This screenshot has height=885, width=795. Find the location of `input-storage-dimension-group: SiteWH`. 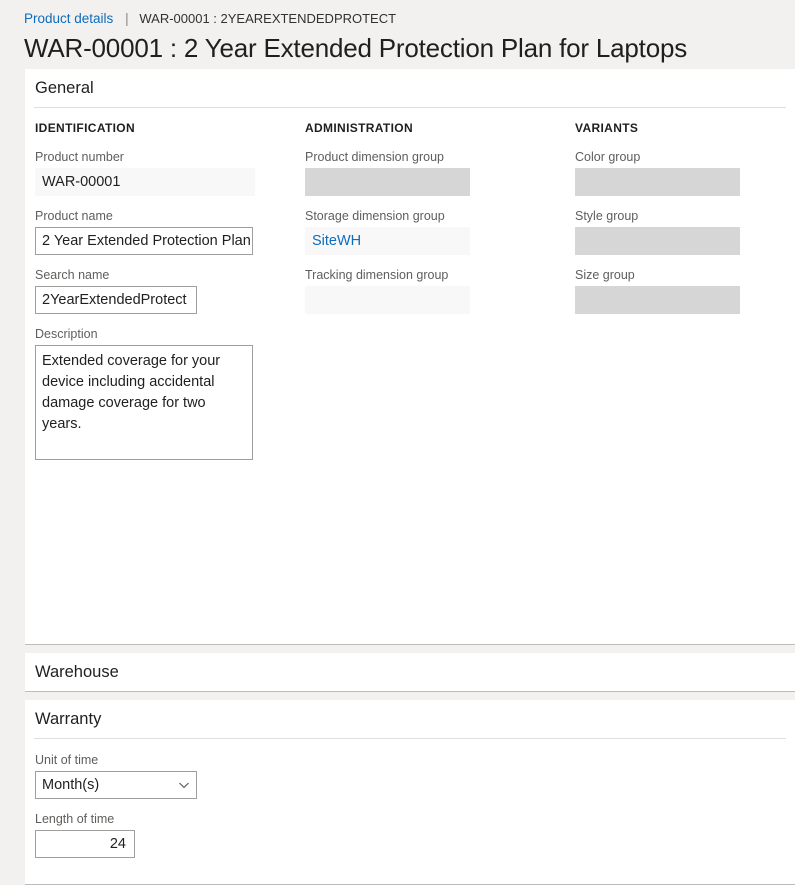

input-storage-dimension-group: SiteWH is located at coordinates (387, 241).